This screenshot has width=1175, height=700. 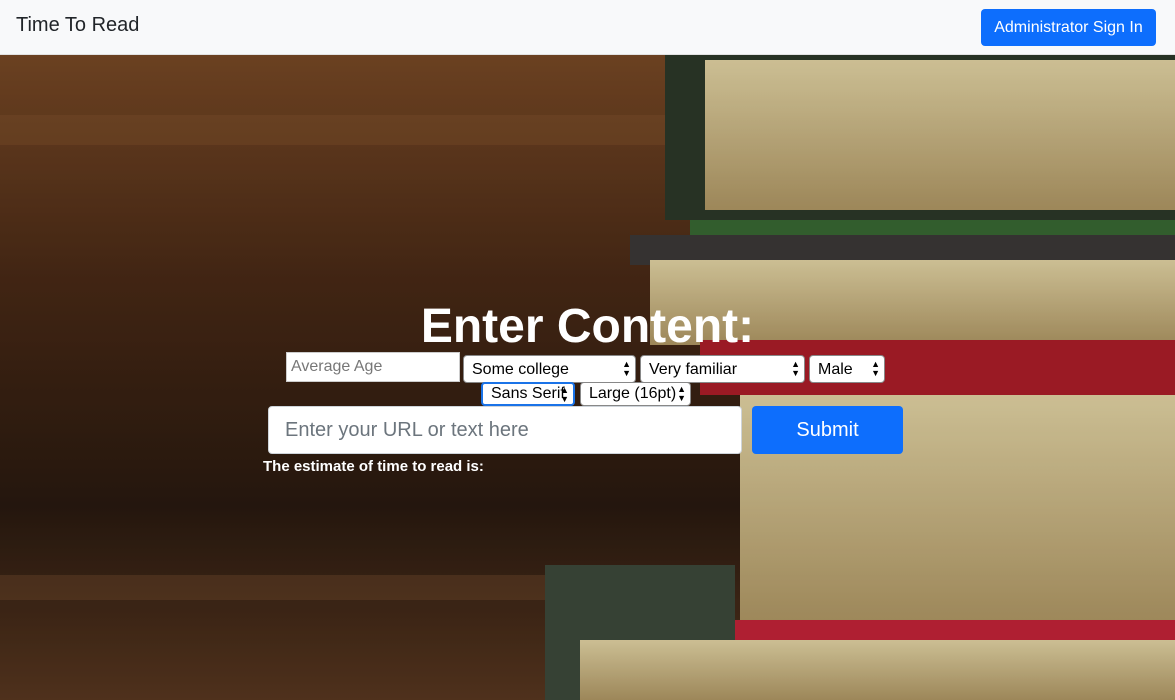 I want to click on font-value: Sans Serif, so click(x=528, y=393).